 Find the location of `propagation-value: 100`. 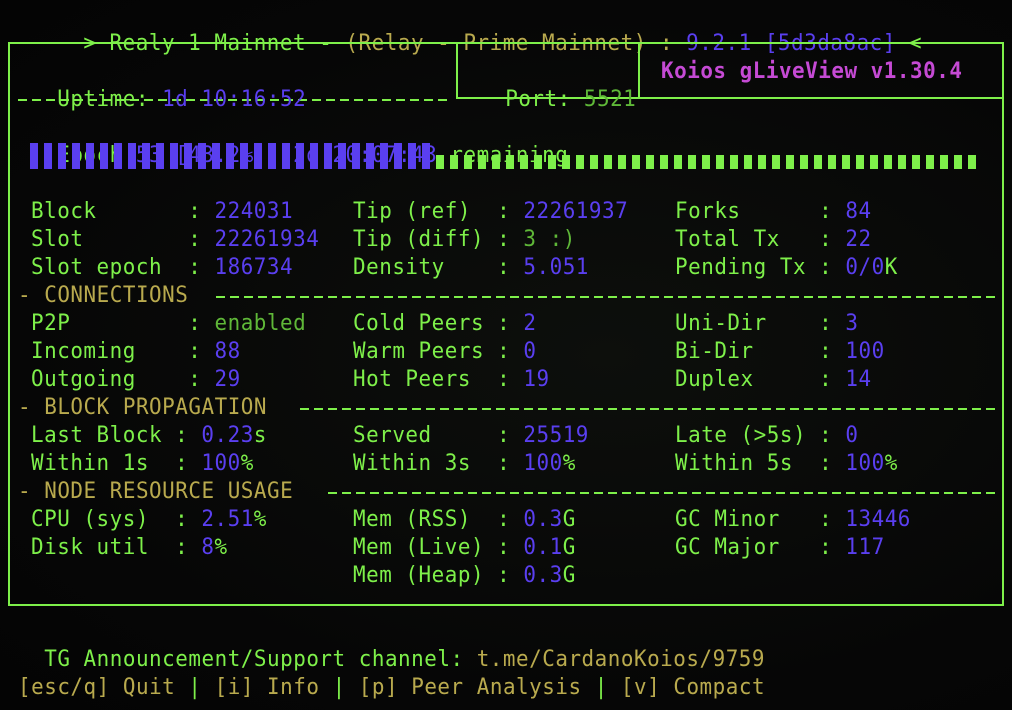

propagation-value: 100 is located at coordinates (221, 463).